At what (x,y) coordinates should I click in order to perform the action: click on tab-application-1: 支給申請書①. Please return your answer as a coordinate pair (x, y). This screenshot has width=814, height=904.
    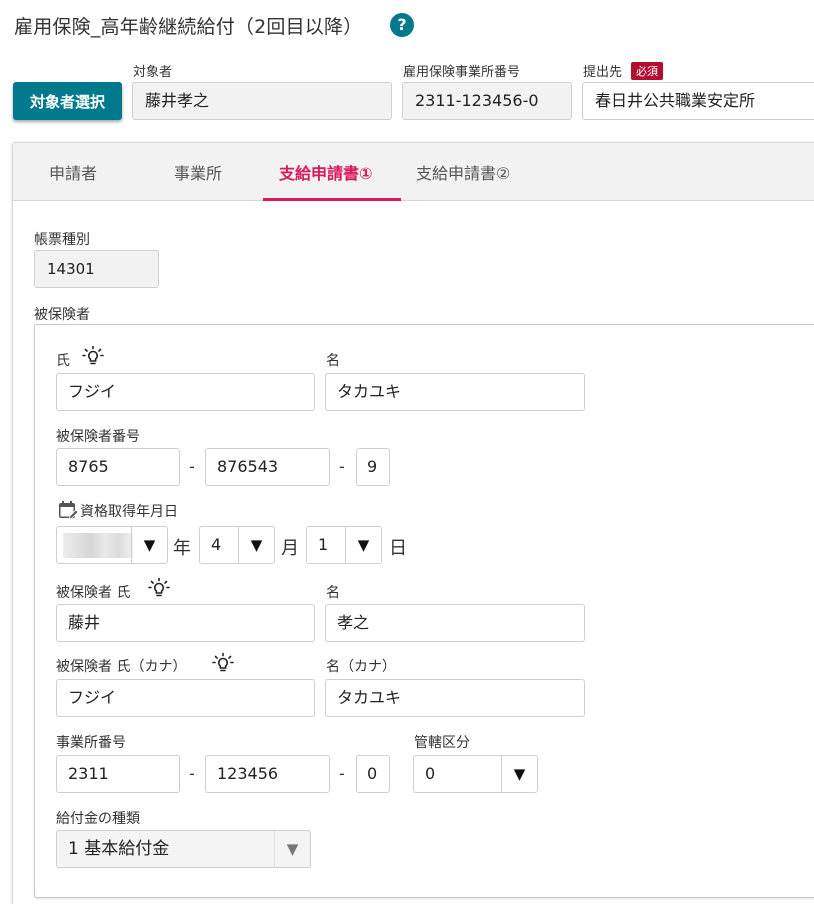
    Looking at the image, I should click on (326, 172).